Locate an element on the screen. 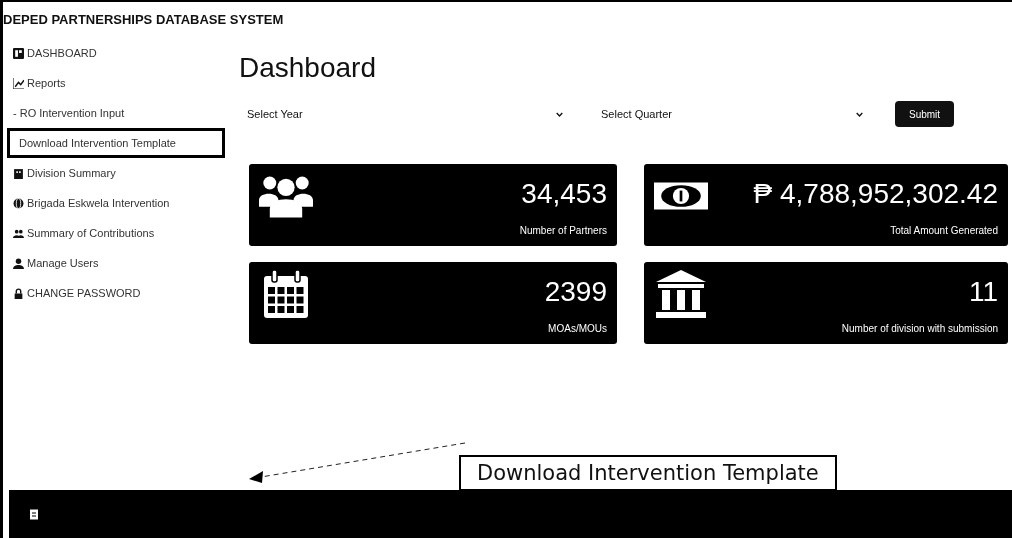 The image size is (1012, 538). stat-value: 11 is located at coordinates (982, 292).